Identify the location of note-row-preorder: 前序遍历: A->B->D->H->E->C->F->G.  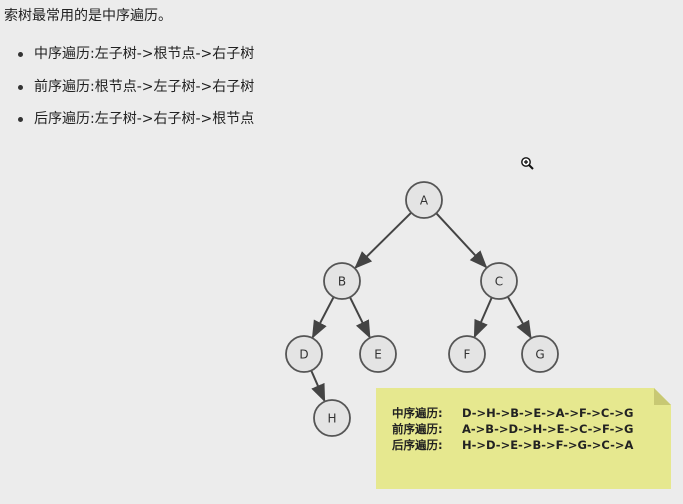
(512, 429).